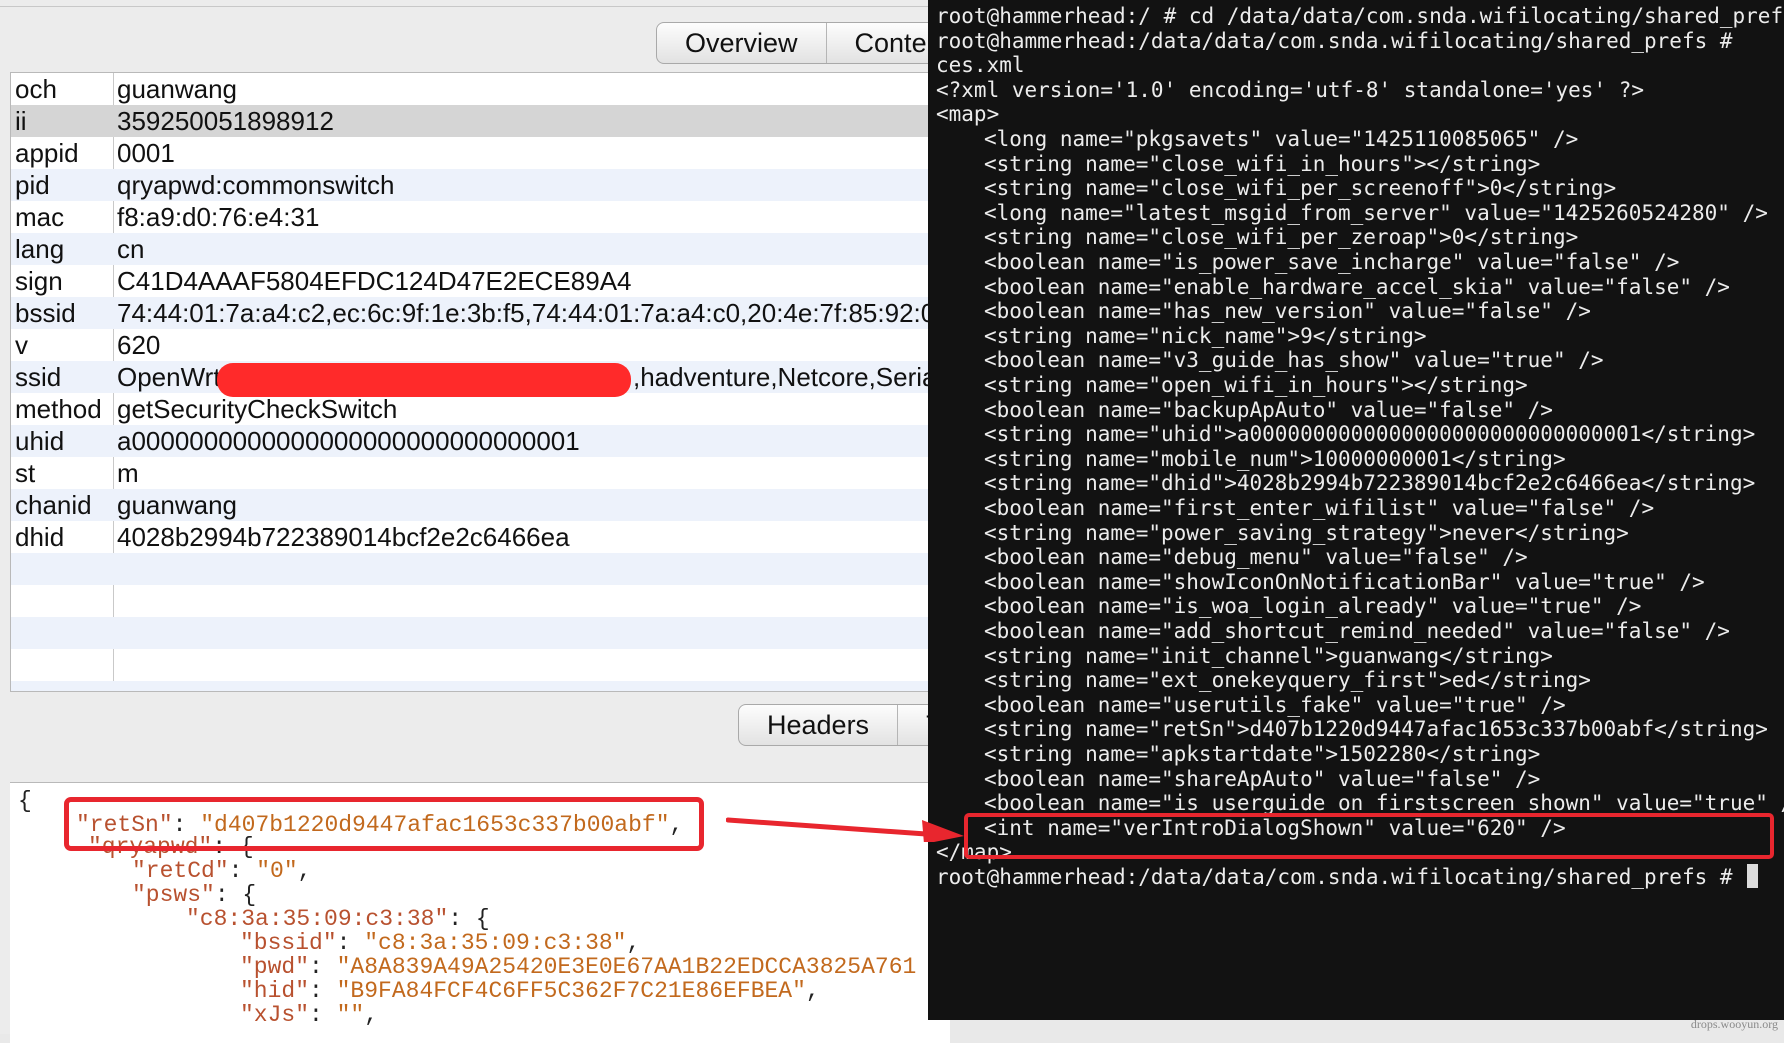 The height and width of the screenshot is (1043, 1784). What do you see at coordinates (25, 801) in the screenshot?
I see `json-open-brace: {` at bounding box center [25, 801].